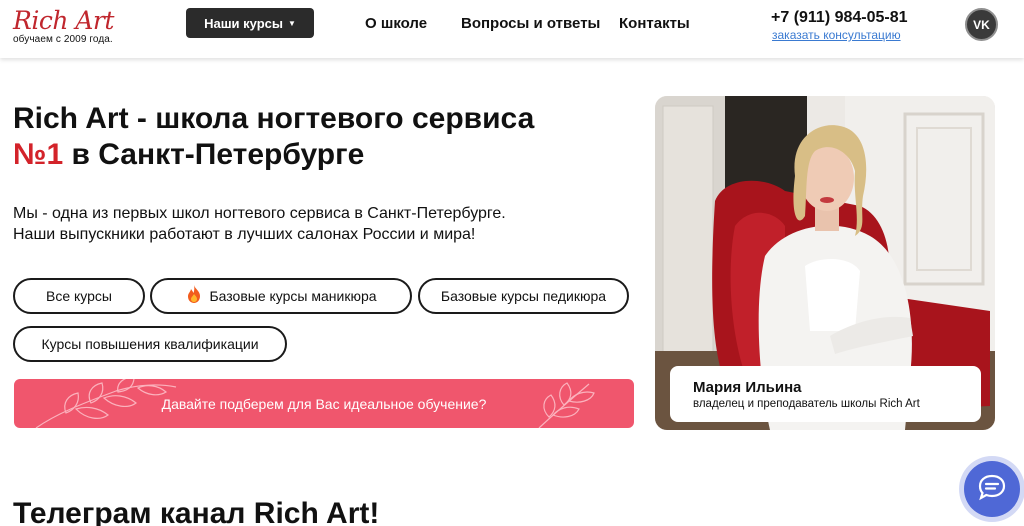 This screenshot has height=526, width=1024. Describe the element at coordinates (194, 296) in the screenshot. I see `fire-icon` at that location.